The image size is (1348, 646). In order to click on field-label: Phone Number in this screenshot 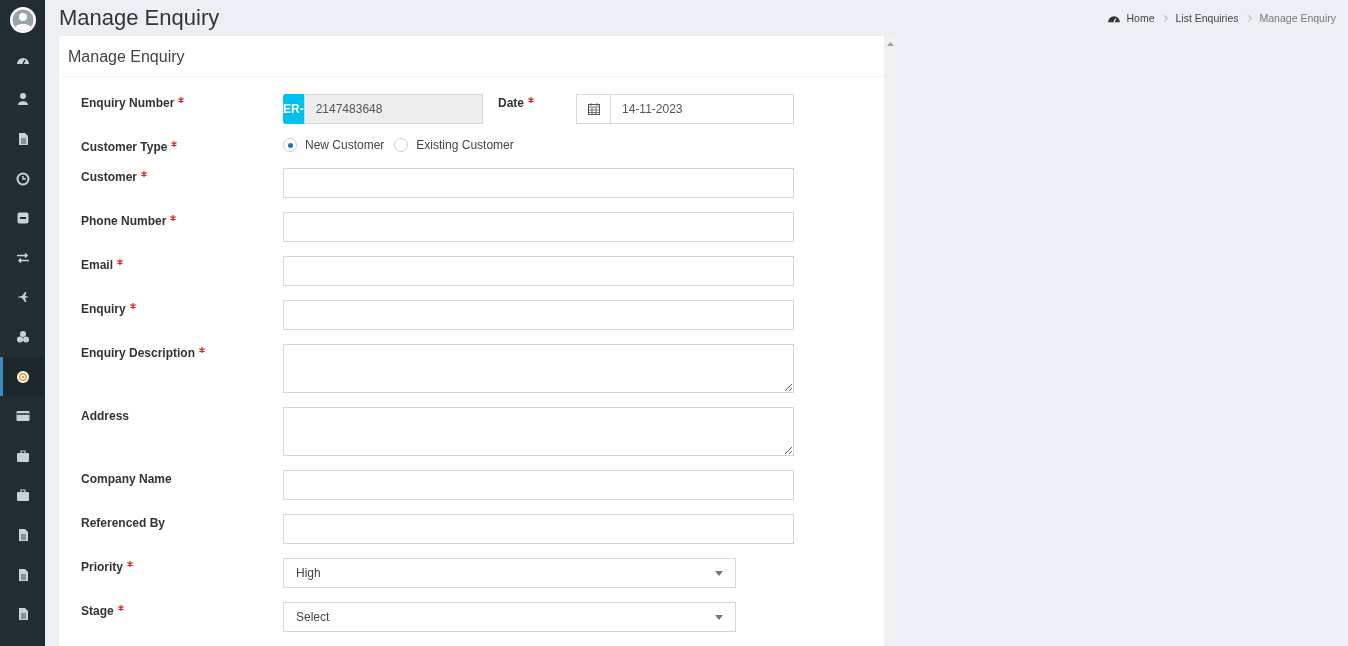, I will do `click(124, 221)`.